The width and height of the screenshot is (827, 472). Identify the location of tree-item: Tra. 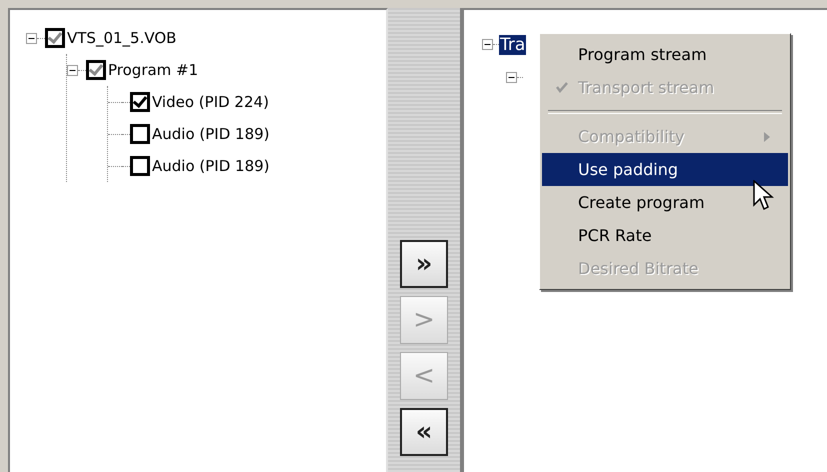
(512, 44).